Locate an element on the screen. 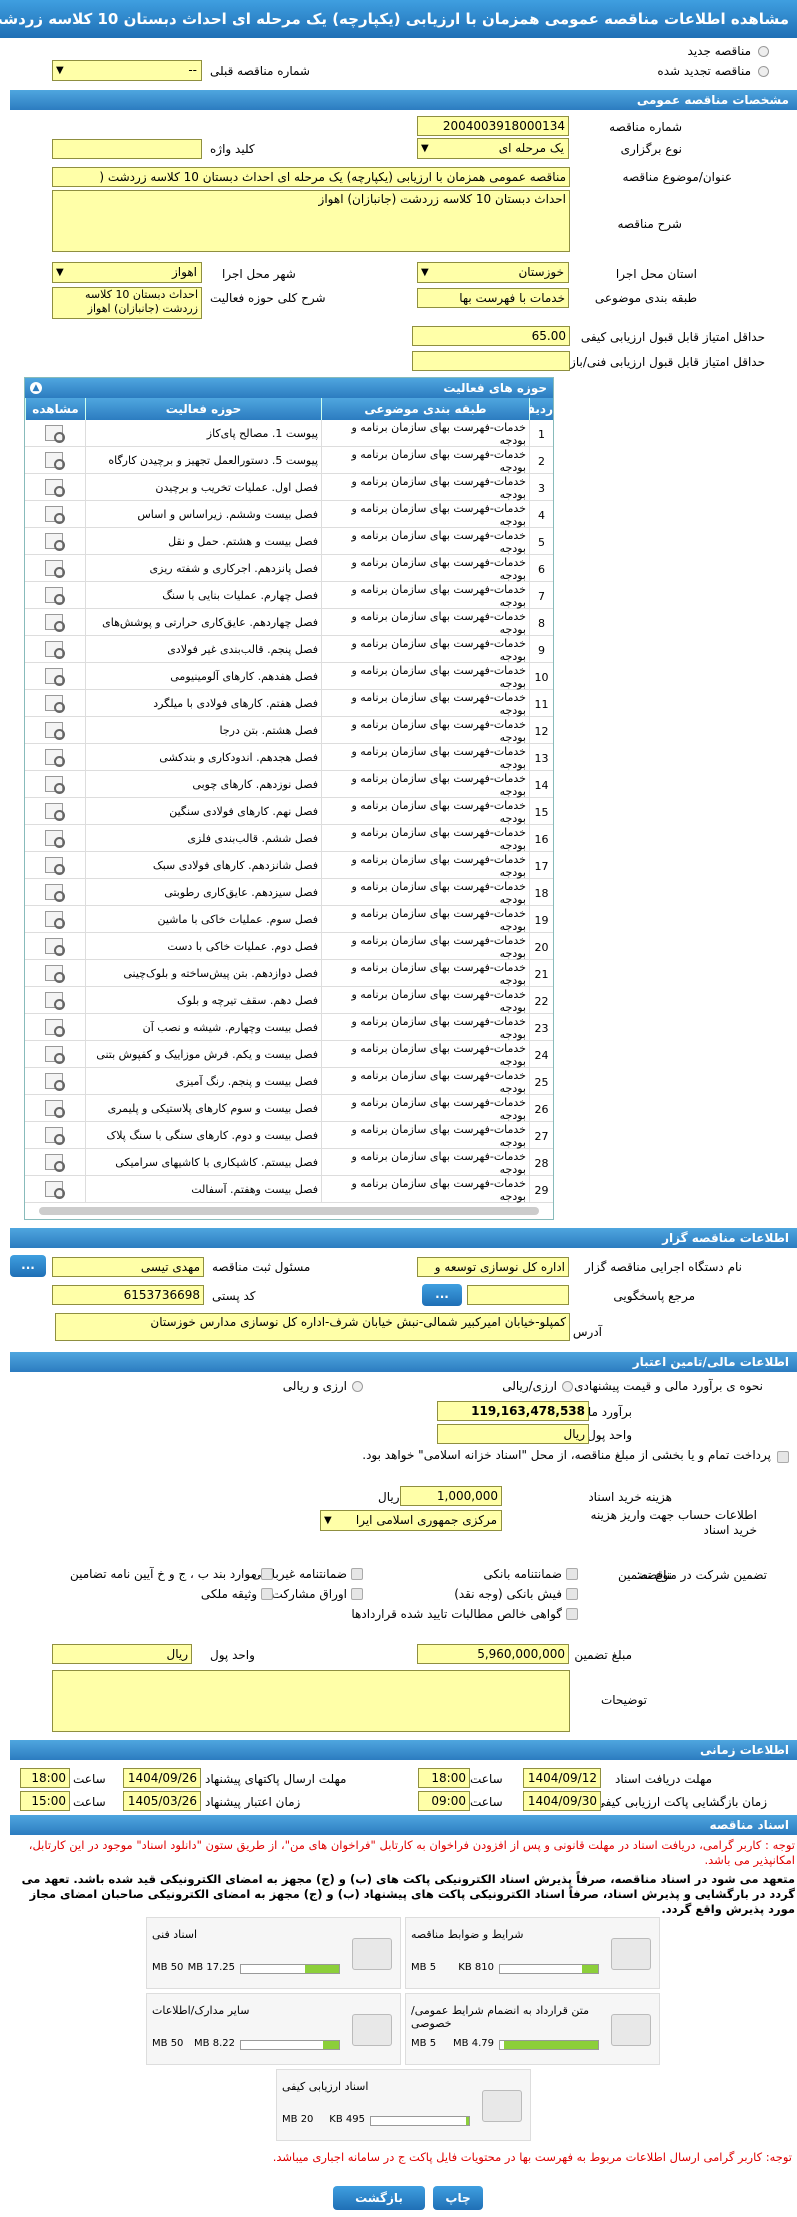 Image resolution: width=797 pixels, height=2217 pixels. guarantee-option-regulation: موارد بند ب ، ج و خ آیین نامه تضامین is located at coordinates (171, 1574).